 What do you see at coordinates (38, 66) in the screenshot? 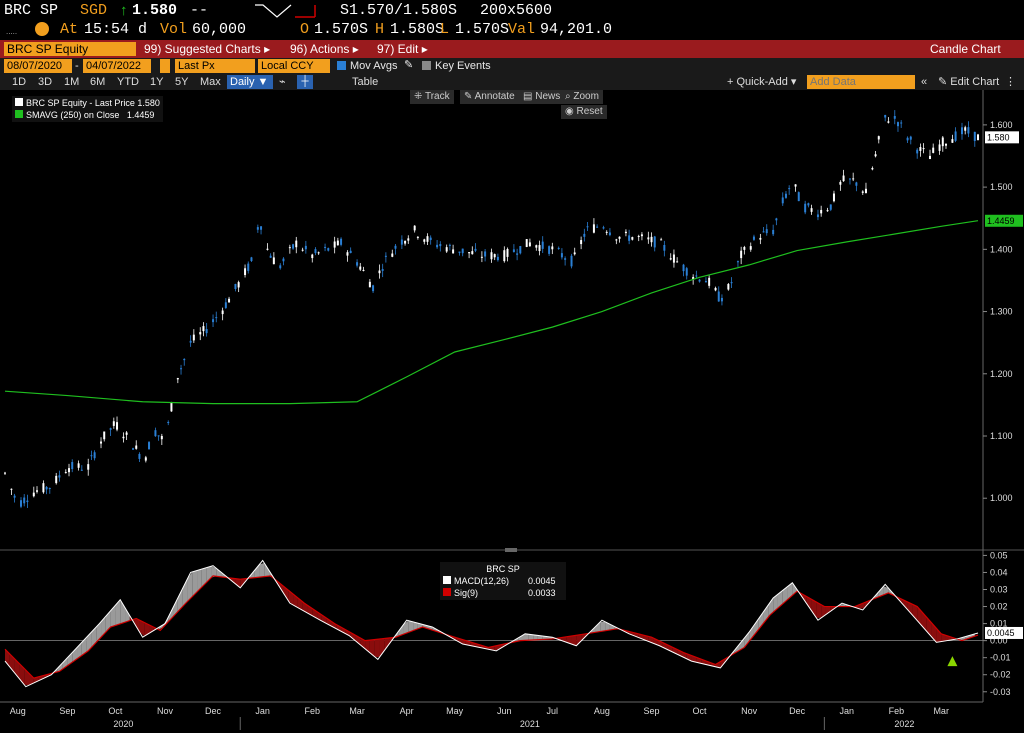
I see `start-date-input: 08/07/2020` at bounding box center [38, 66].